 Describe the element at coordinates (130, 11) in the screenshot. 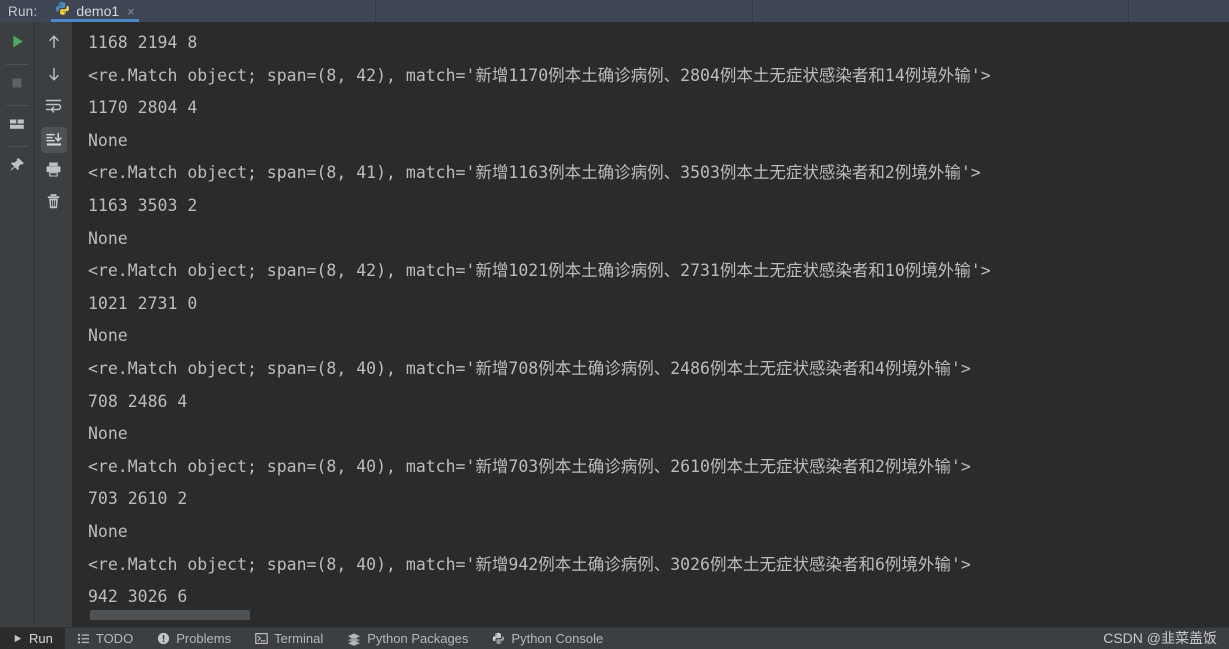

I see `close-icon: ×` at that location.